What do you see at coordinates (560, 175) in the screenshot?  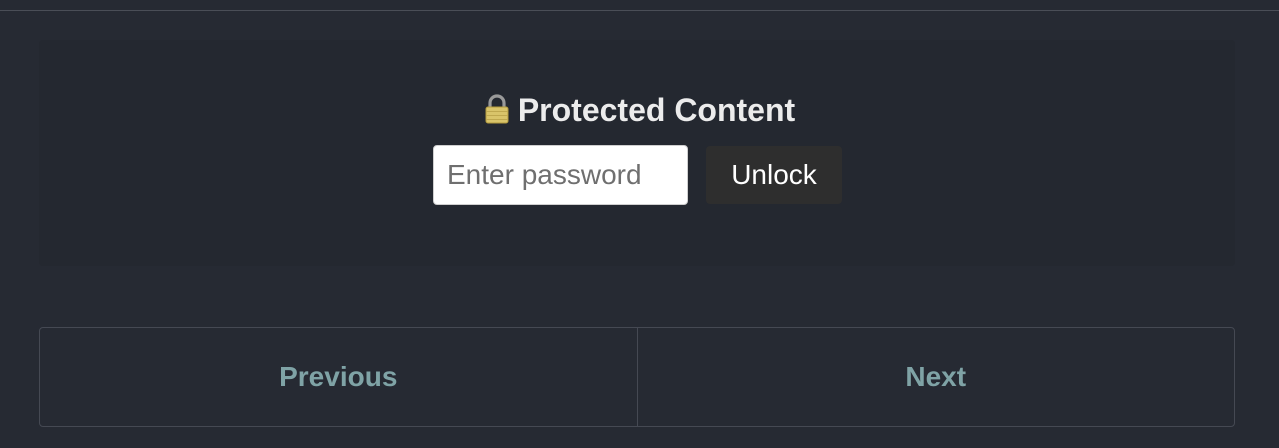 I see `password-input` at bounding box center [560, 175].